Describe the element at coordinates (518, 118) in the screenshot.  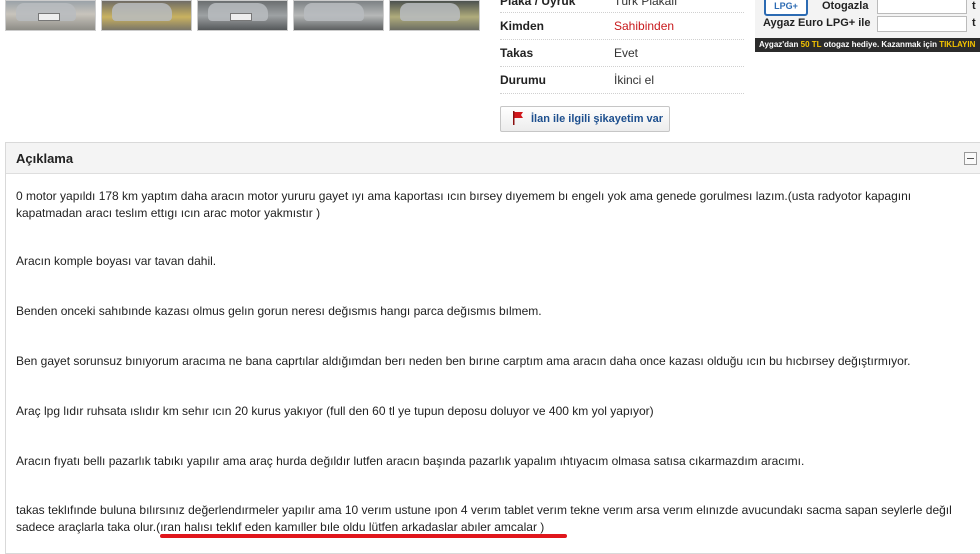
I see `flag-icon` at that location.